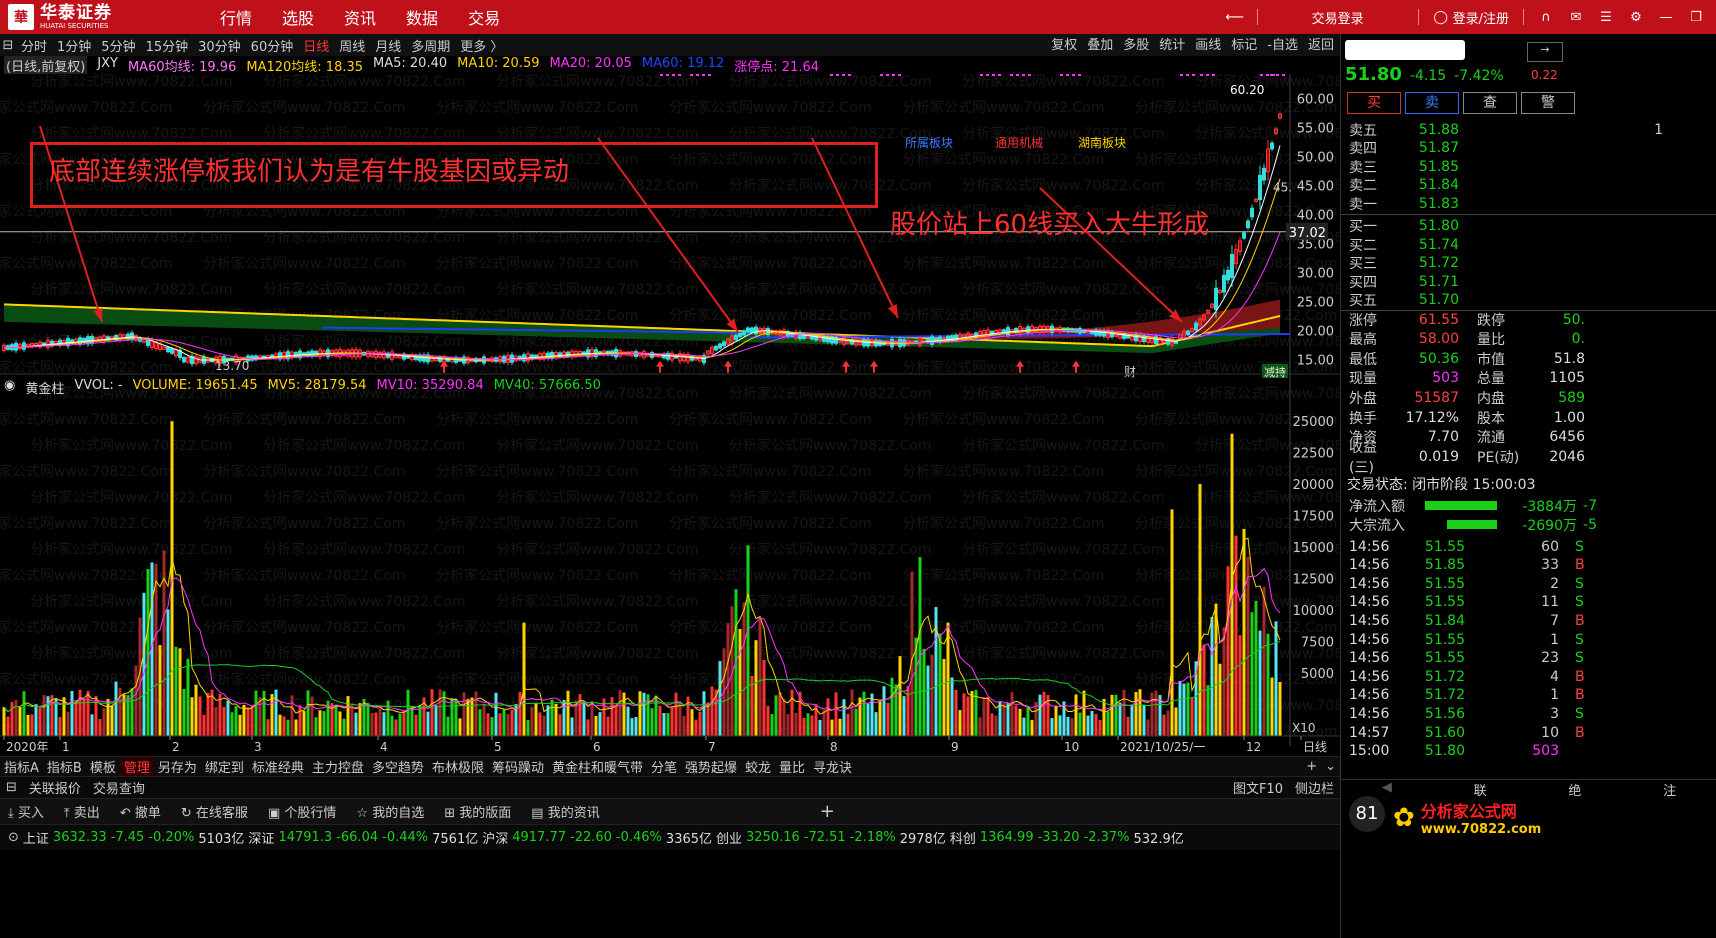 The height and width of the screenshot is (938, 1716). I want to click on tick-row: 14:56 51.55 60 S, so click(1528, 546).